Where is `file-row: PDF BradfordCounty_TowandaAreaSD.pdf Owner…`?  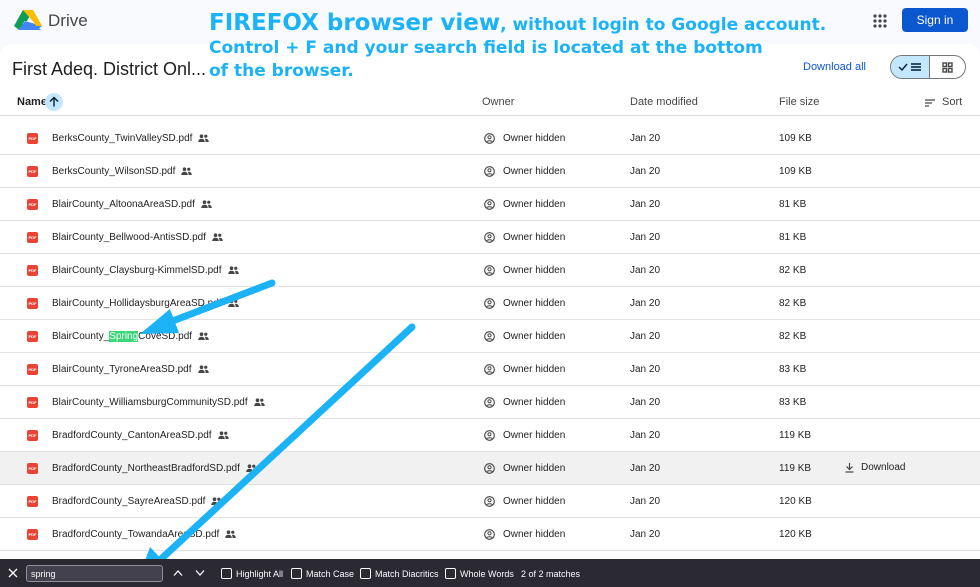 file-row: PDF BradfordCounty_TowandaAreaSD.pdf Owner… is located at coordinates (490, 534).